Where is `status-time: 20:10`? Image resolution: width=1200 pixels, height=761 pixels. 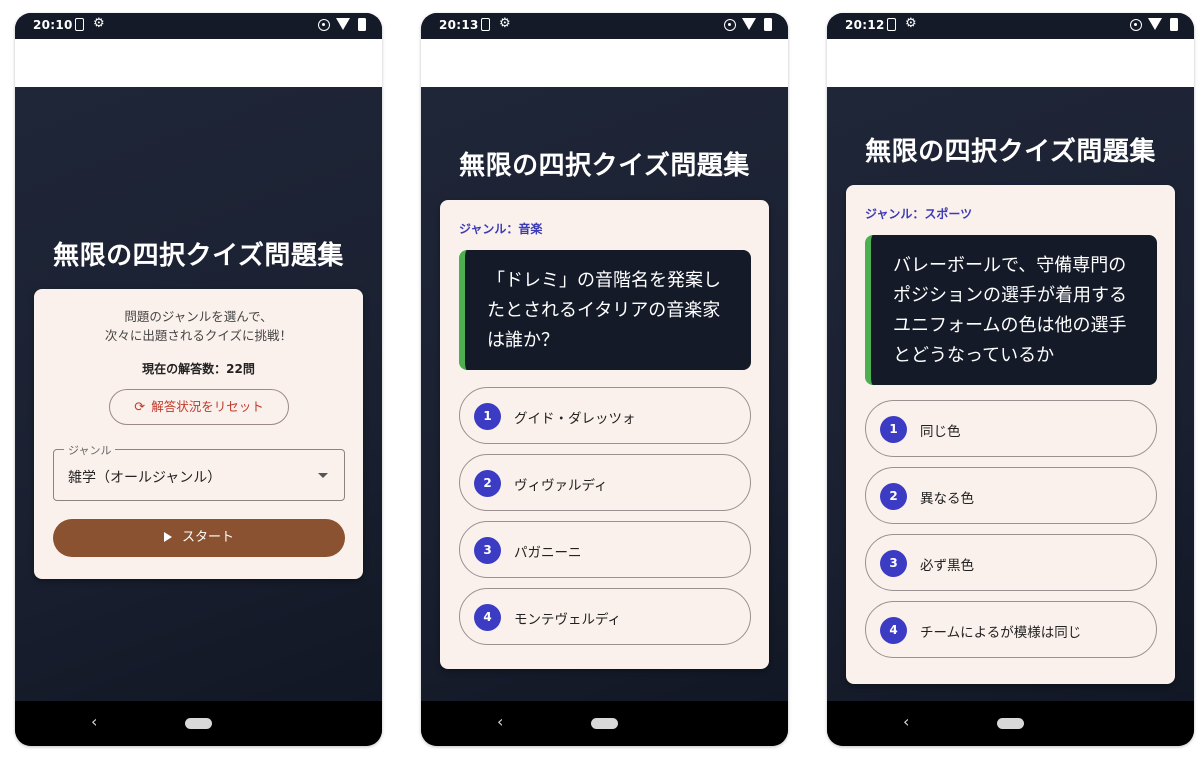 status-time: 20:10 is located at coordinates (53, 25).